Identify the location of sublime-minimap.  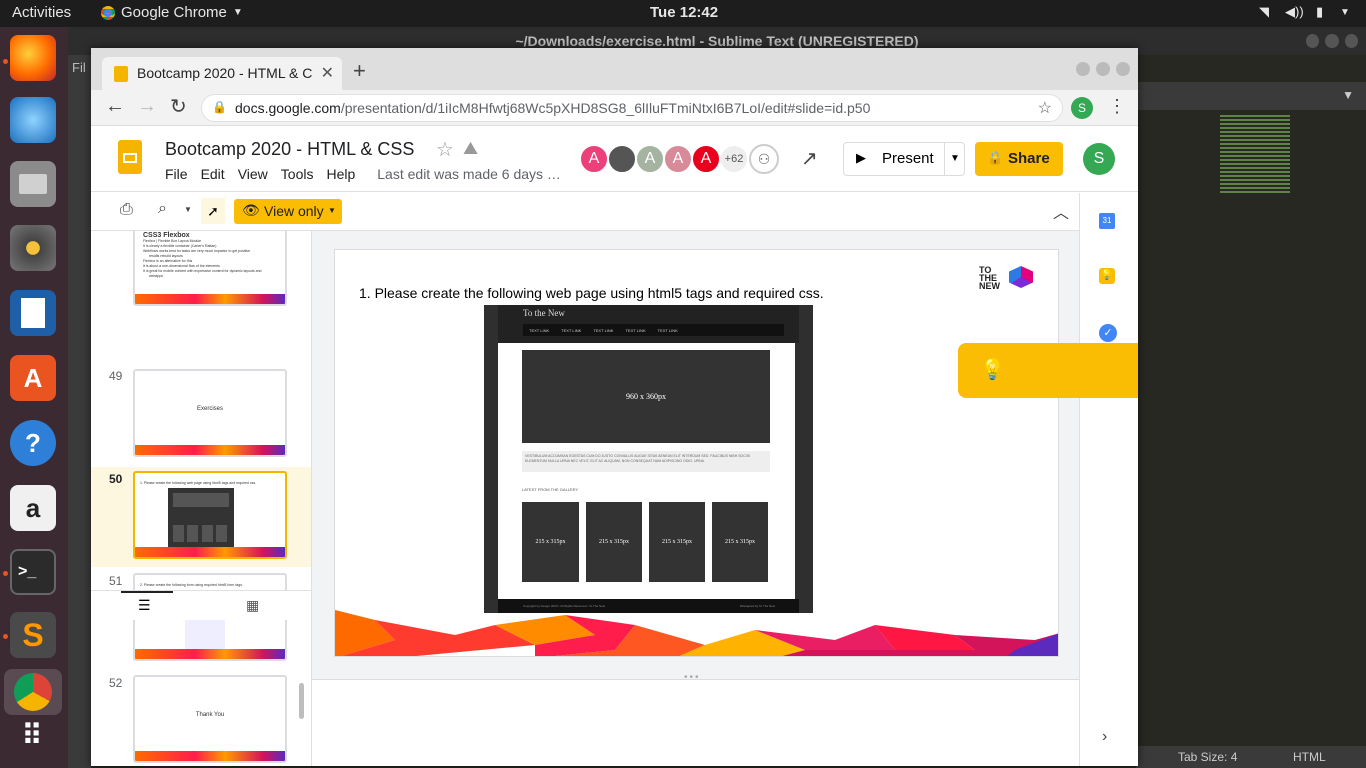
(1255, 155).